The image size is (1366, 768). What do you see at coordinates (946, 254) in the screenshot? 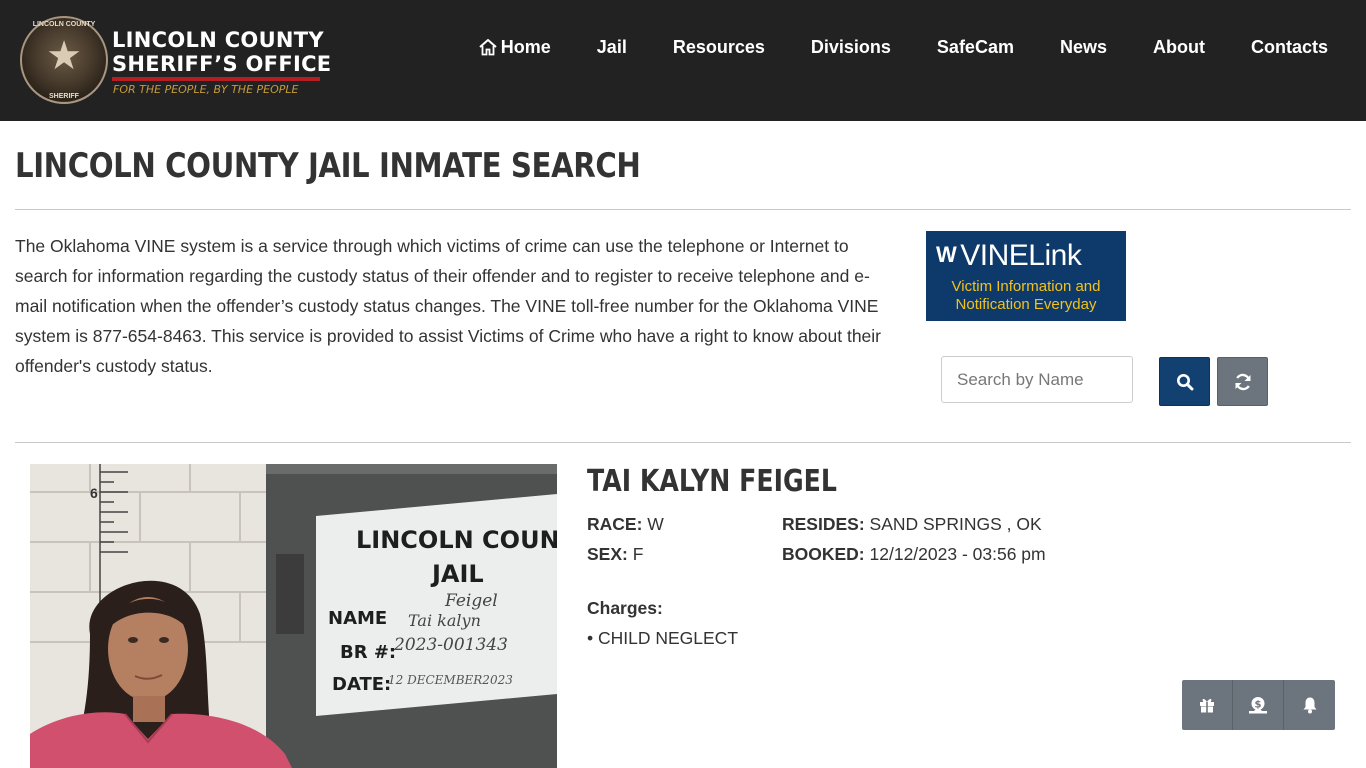
I see `vine-mark-icon: W` at bounding box center [946, 254].